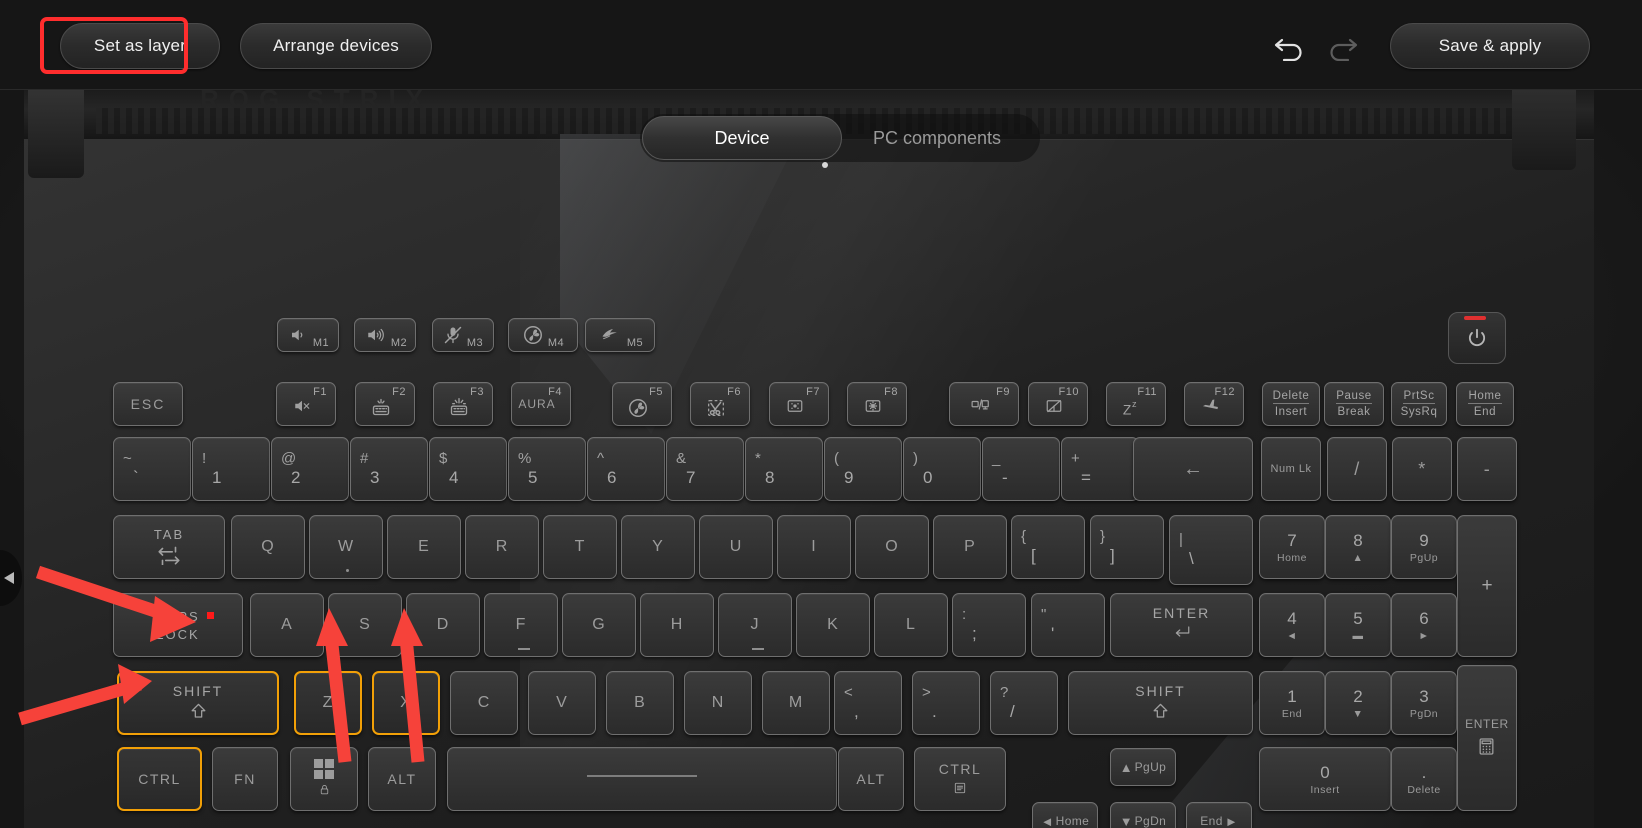 The width and height of the screenshot is (1642, 828). I want to click on macro-key-m1: M1, so click(308, 335).